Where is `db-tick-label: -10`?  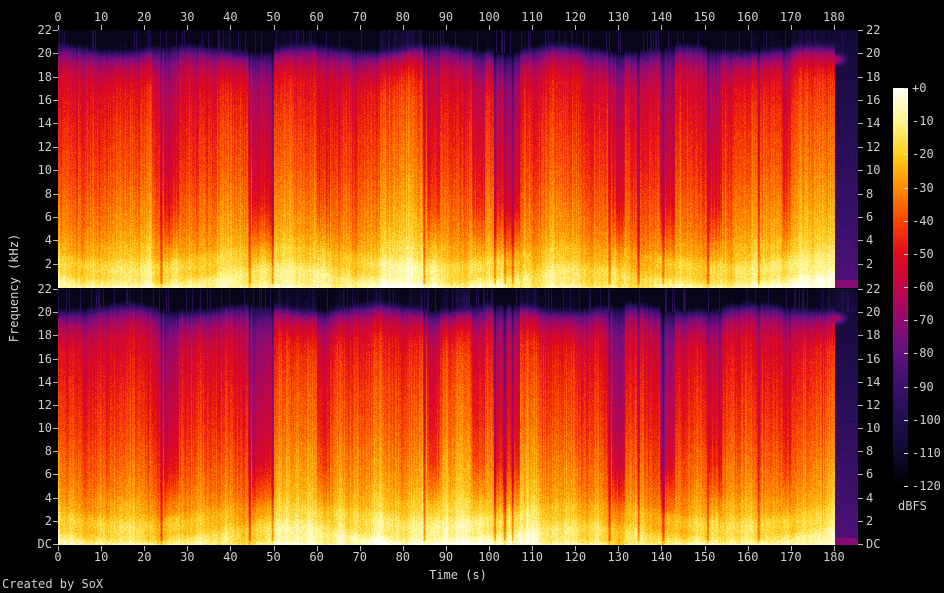
db-tick-label: -10 is located at coordinates (923, 121).